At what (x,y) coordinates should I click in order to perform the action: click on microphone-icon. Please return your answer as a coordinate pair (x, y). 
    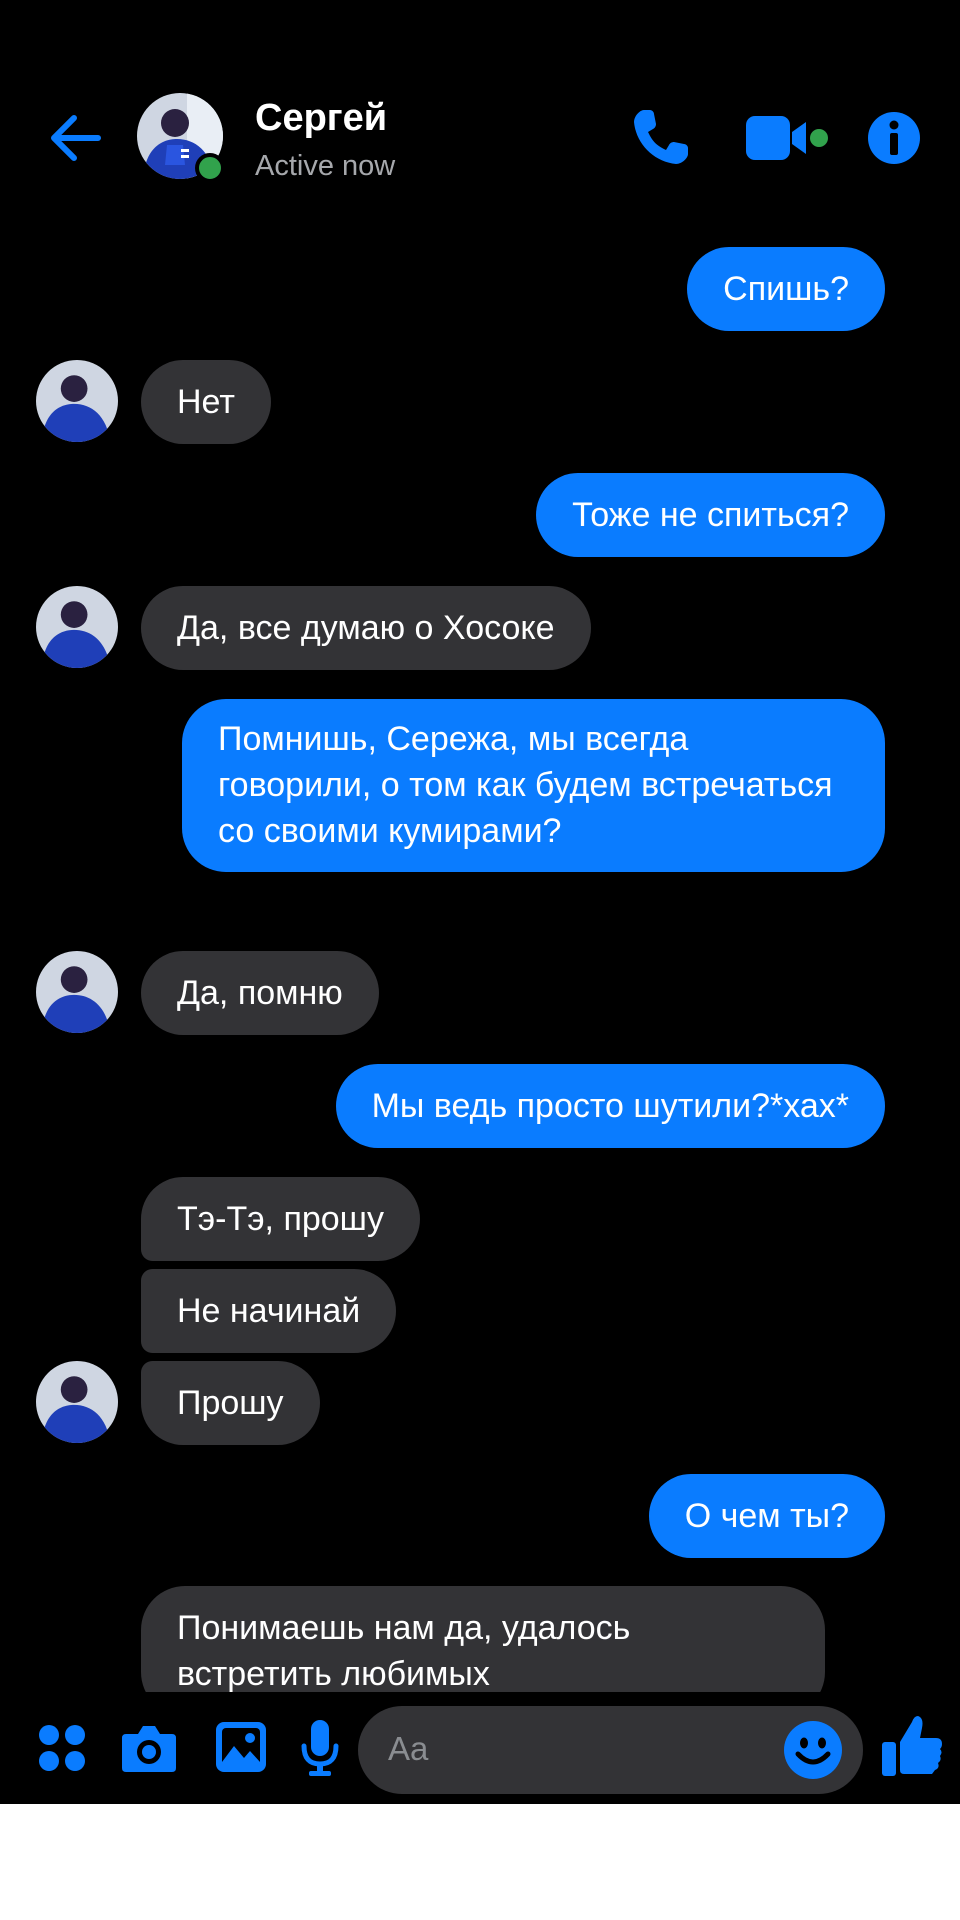
    Looking at the image, I should click on (320, 1748).